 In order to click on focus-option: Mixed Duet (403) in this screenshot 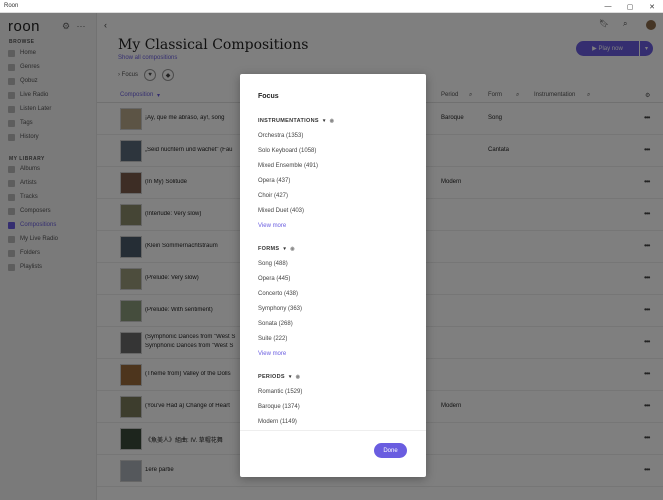, I will do `click(281, 211)`.